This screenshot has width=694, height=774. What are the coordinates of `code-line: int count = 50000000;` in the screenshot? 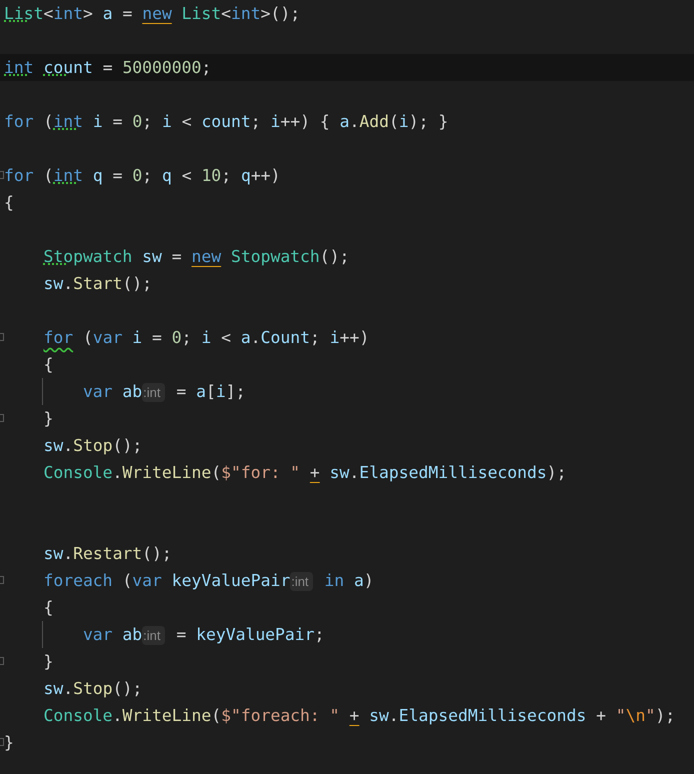 It's located at (108, 68).